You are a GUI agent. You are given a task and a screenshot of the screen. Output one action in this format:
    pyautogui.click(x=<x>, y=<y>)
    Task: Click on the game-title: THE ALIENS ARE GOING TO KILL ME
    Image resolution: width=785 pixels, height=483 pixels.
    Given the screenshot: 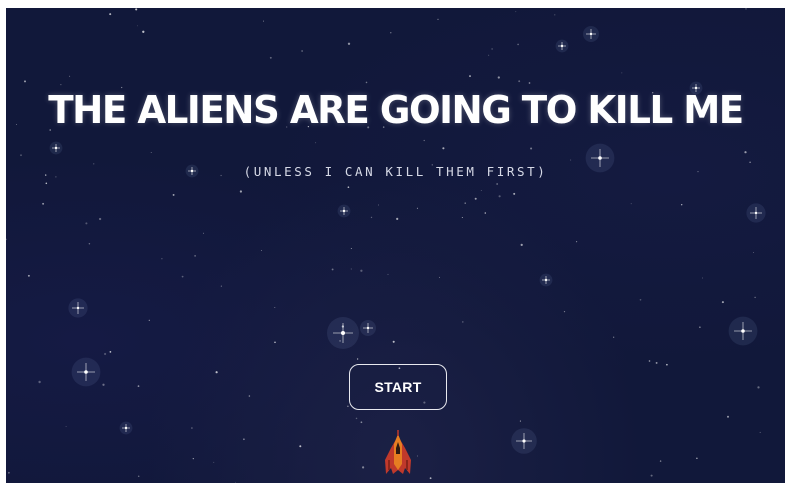 What is the action you would take?
    pyautogui.click(x=396, y=110)
    